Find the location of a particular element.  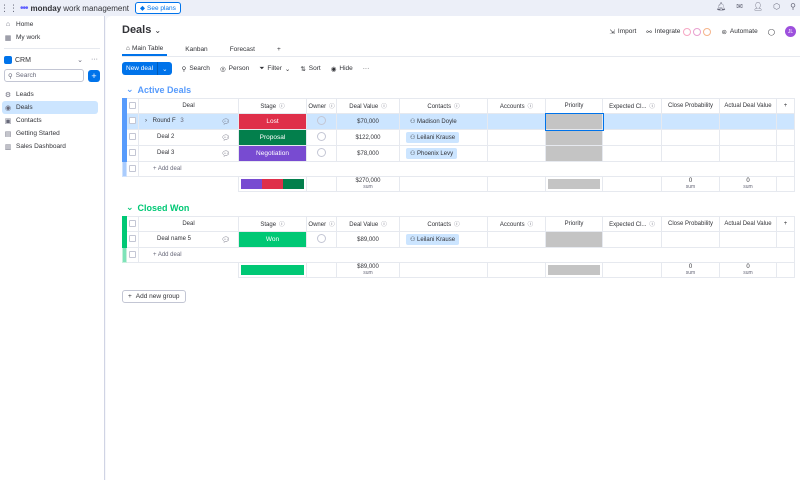

column-header-deal: Deal is located at coordinates (188, 224).